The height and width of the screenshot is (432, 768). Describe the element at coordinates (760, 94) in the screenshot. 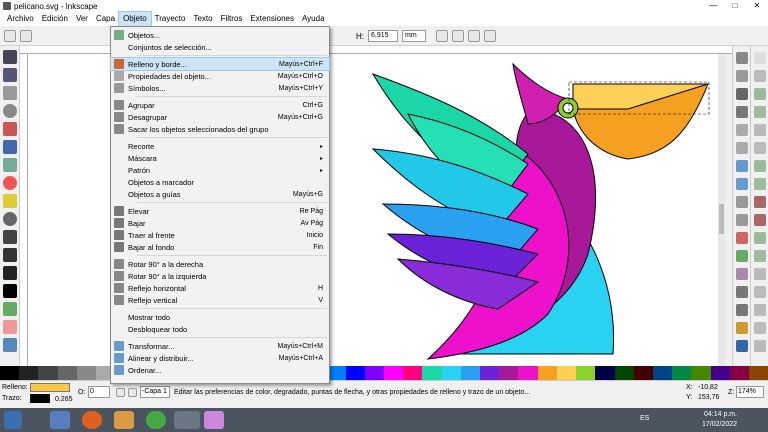

I see `snap-bbox-edge-icon` at that location.